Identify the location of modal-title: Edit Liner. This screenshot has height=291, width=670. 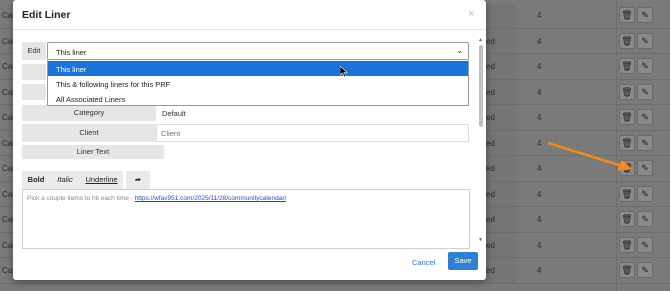
(46, 15).